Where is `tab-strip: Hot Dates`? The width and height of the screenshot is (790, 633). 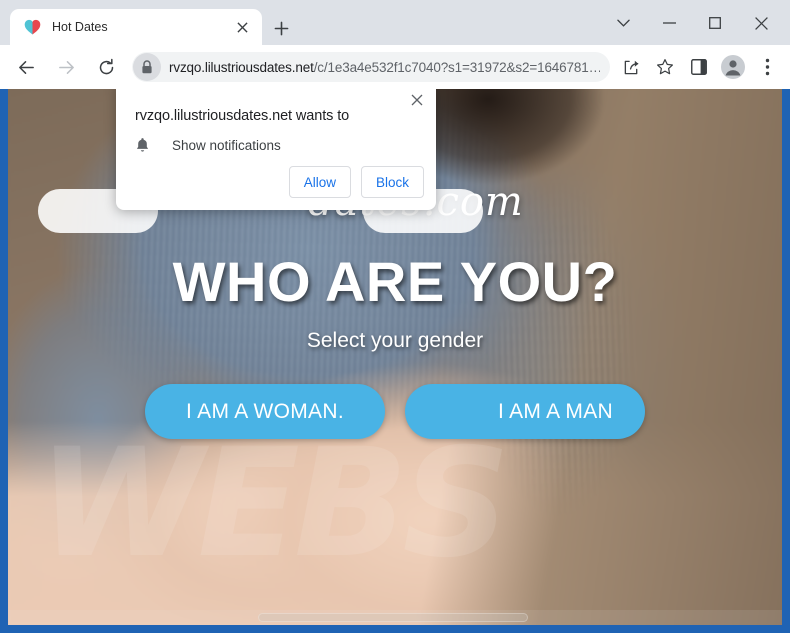
tab-strip: Hot Dates is located at coordinates (395, 22).